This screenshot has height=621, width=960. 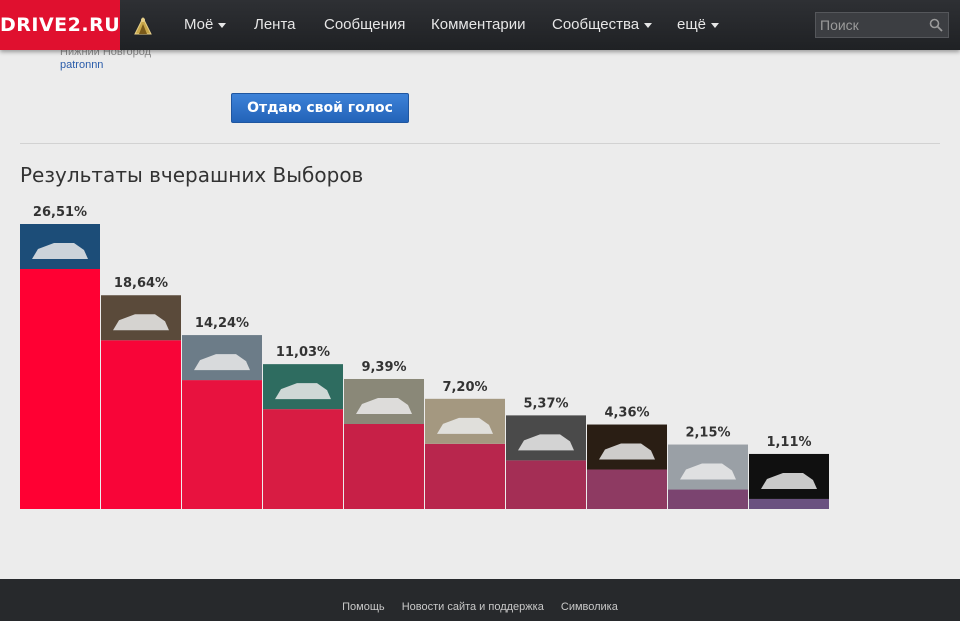 What do you see at coordinates (143, 25) in the screenshot?
I see `city-crest-icon` at bounding box center [143, 25].